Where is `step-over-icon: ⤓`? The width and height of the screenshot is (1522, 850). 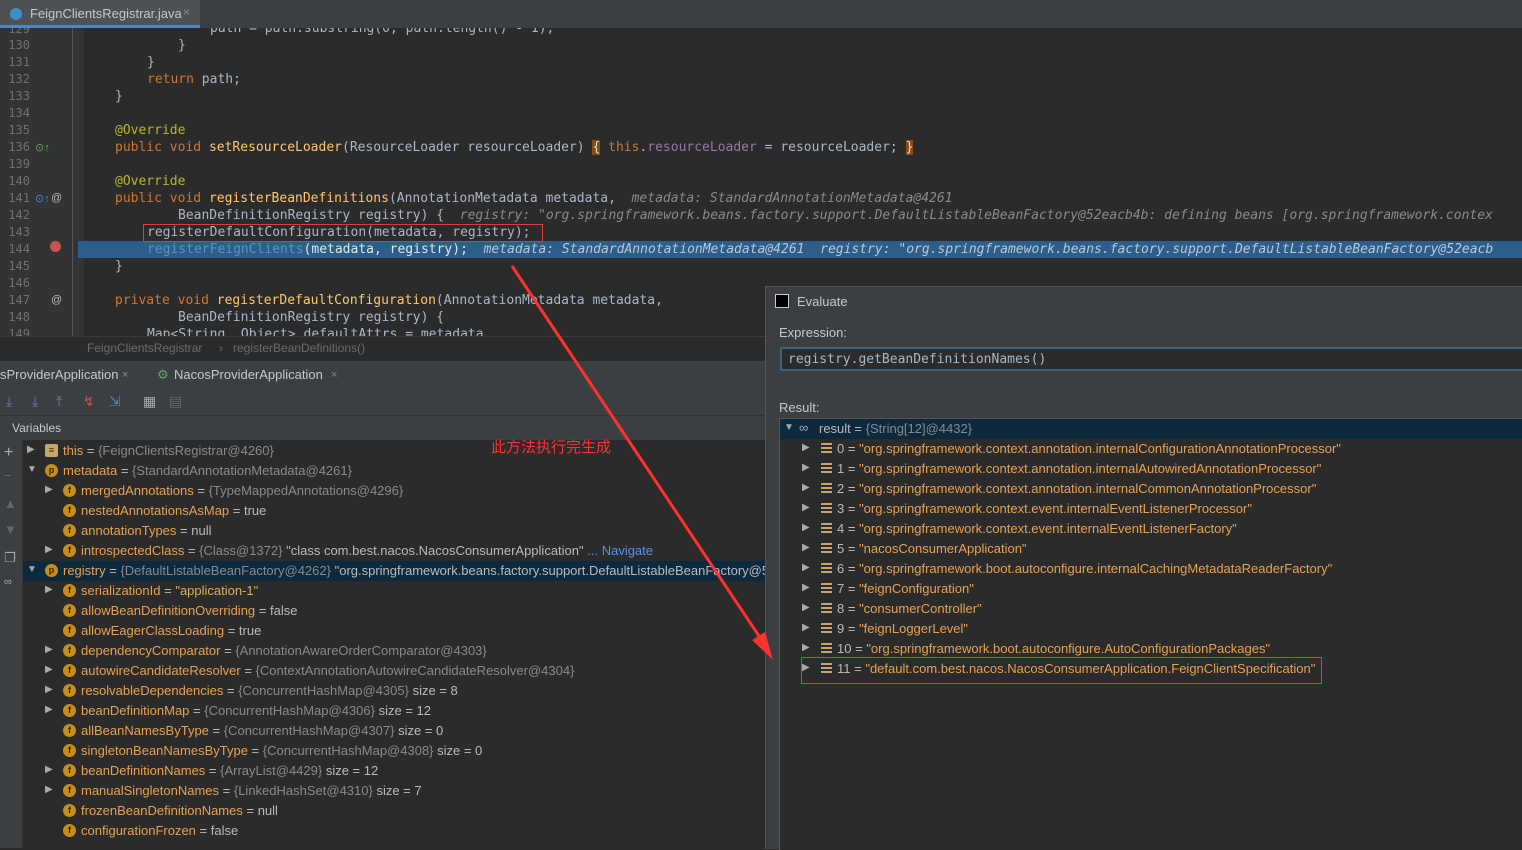
step-over-icon: ⤓ is located at coordinates (9, 401).